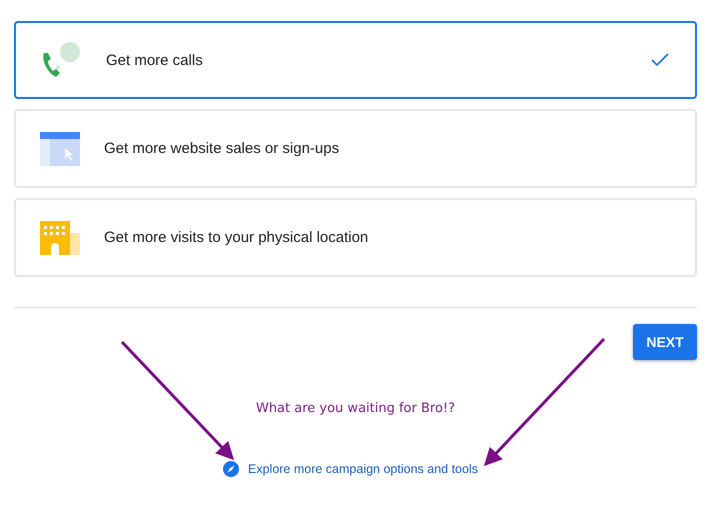 This screenshot has height=506, width=710. Describe the element at coordinates (363, 469) in the screenshot. I see `explore-link: Explore more campaign options and tools` at that location.